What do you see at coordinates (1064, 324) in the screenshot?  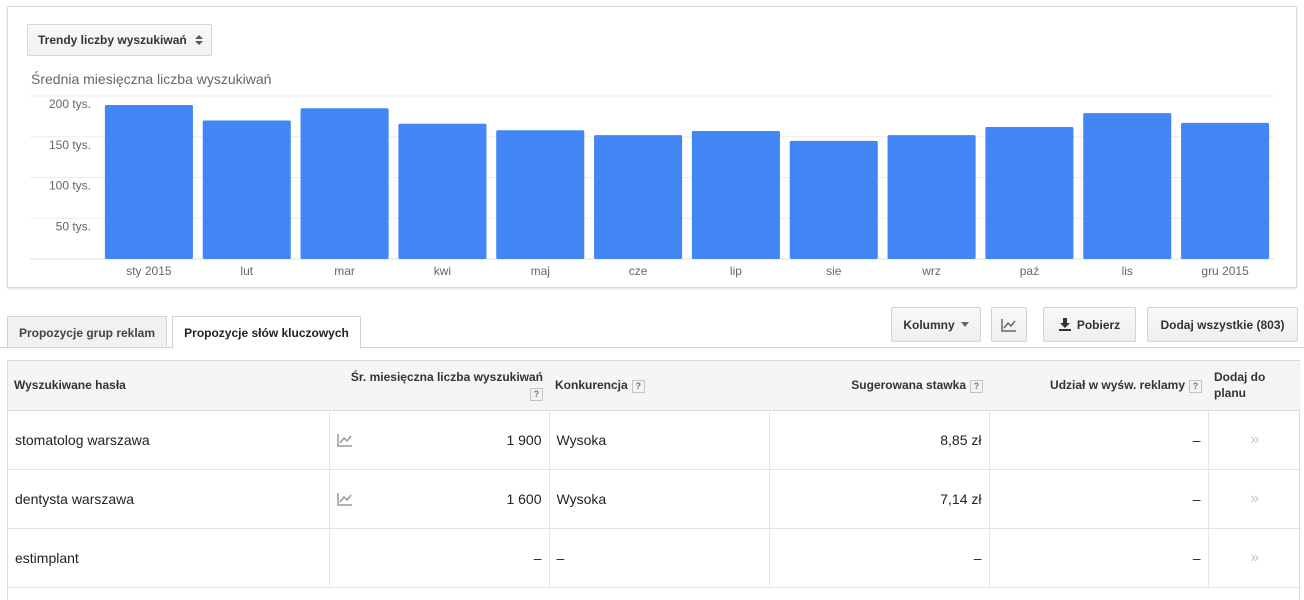 I see `download-icon` at bounding box center [1064, 324].